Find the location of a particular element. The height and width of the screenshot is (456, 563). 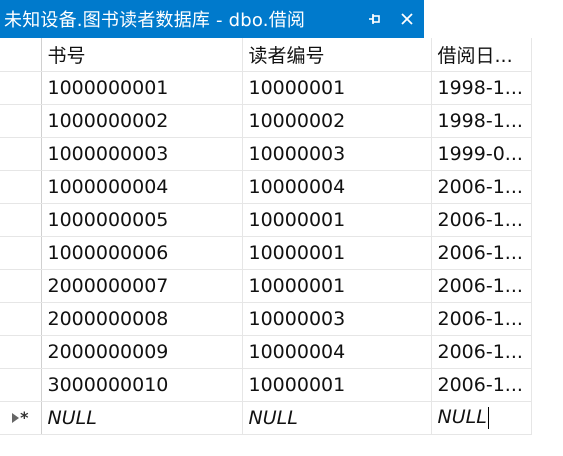

document-tab-bar: 未知设备.图书读者数据库 - dbo.借阅 is located at coordinates (281, 19).